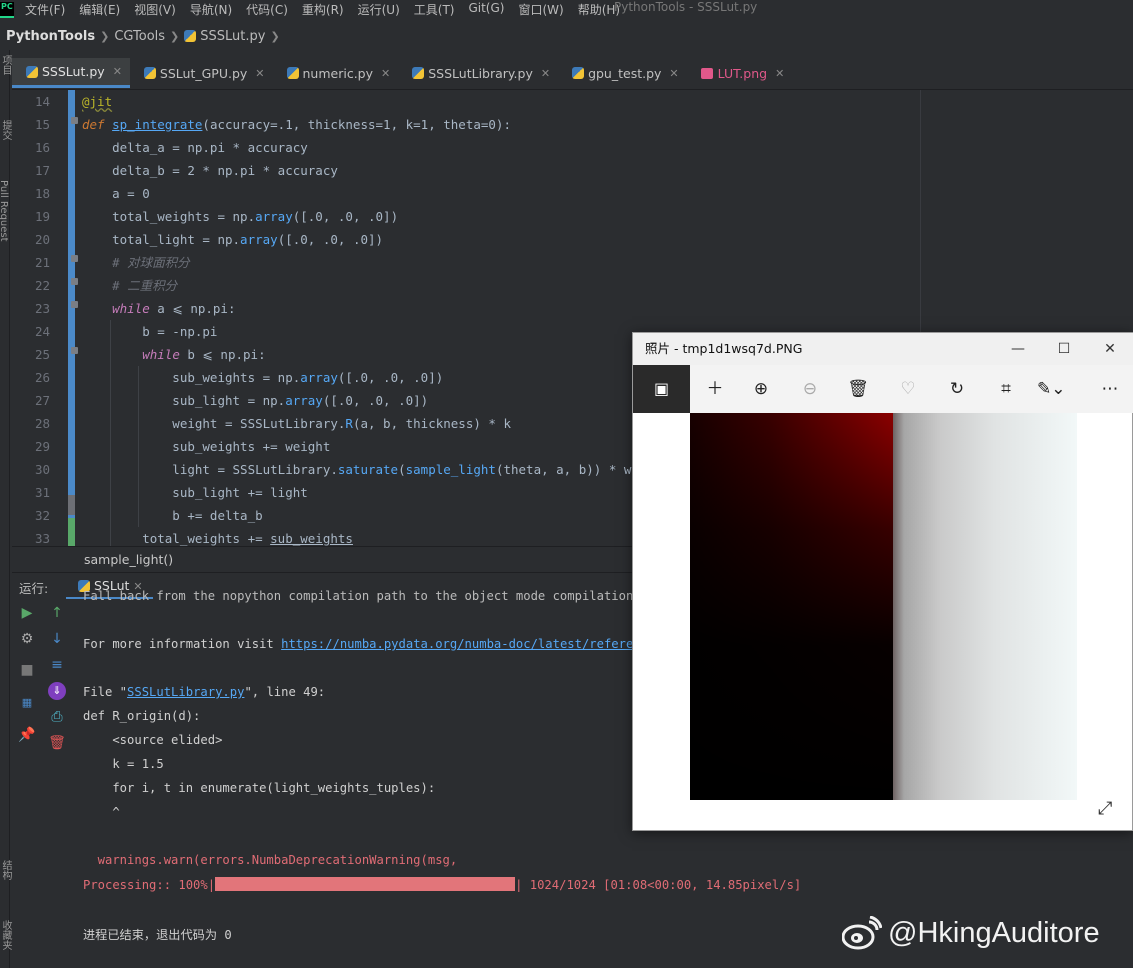 The image size is (1133, 968). Describe the element at coordinates (323, 9) in the screenshot. I see `menu-refactor: 重构(R)` at that location.